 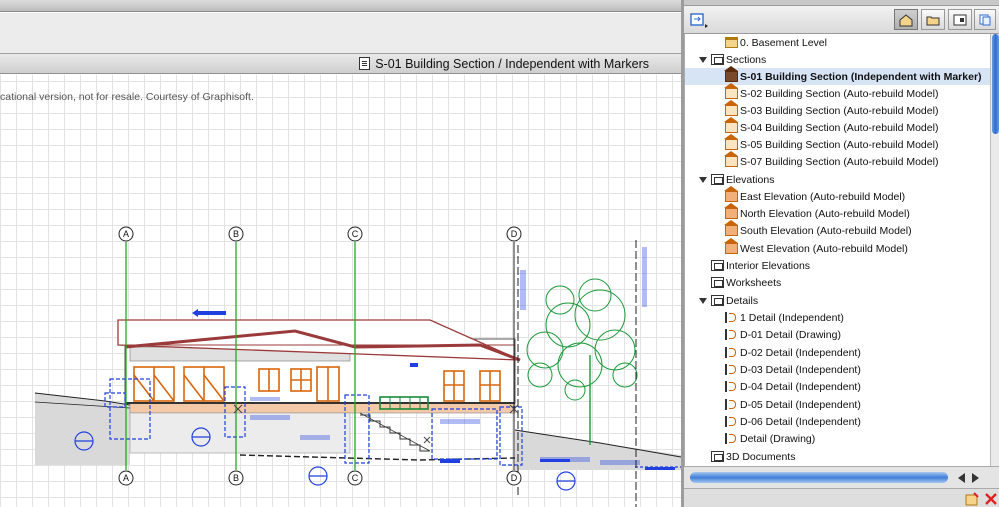 I want to click on tree-item-detail-d05: D-05 Detail (Independent), so click(x=793, y=404).